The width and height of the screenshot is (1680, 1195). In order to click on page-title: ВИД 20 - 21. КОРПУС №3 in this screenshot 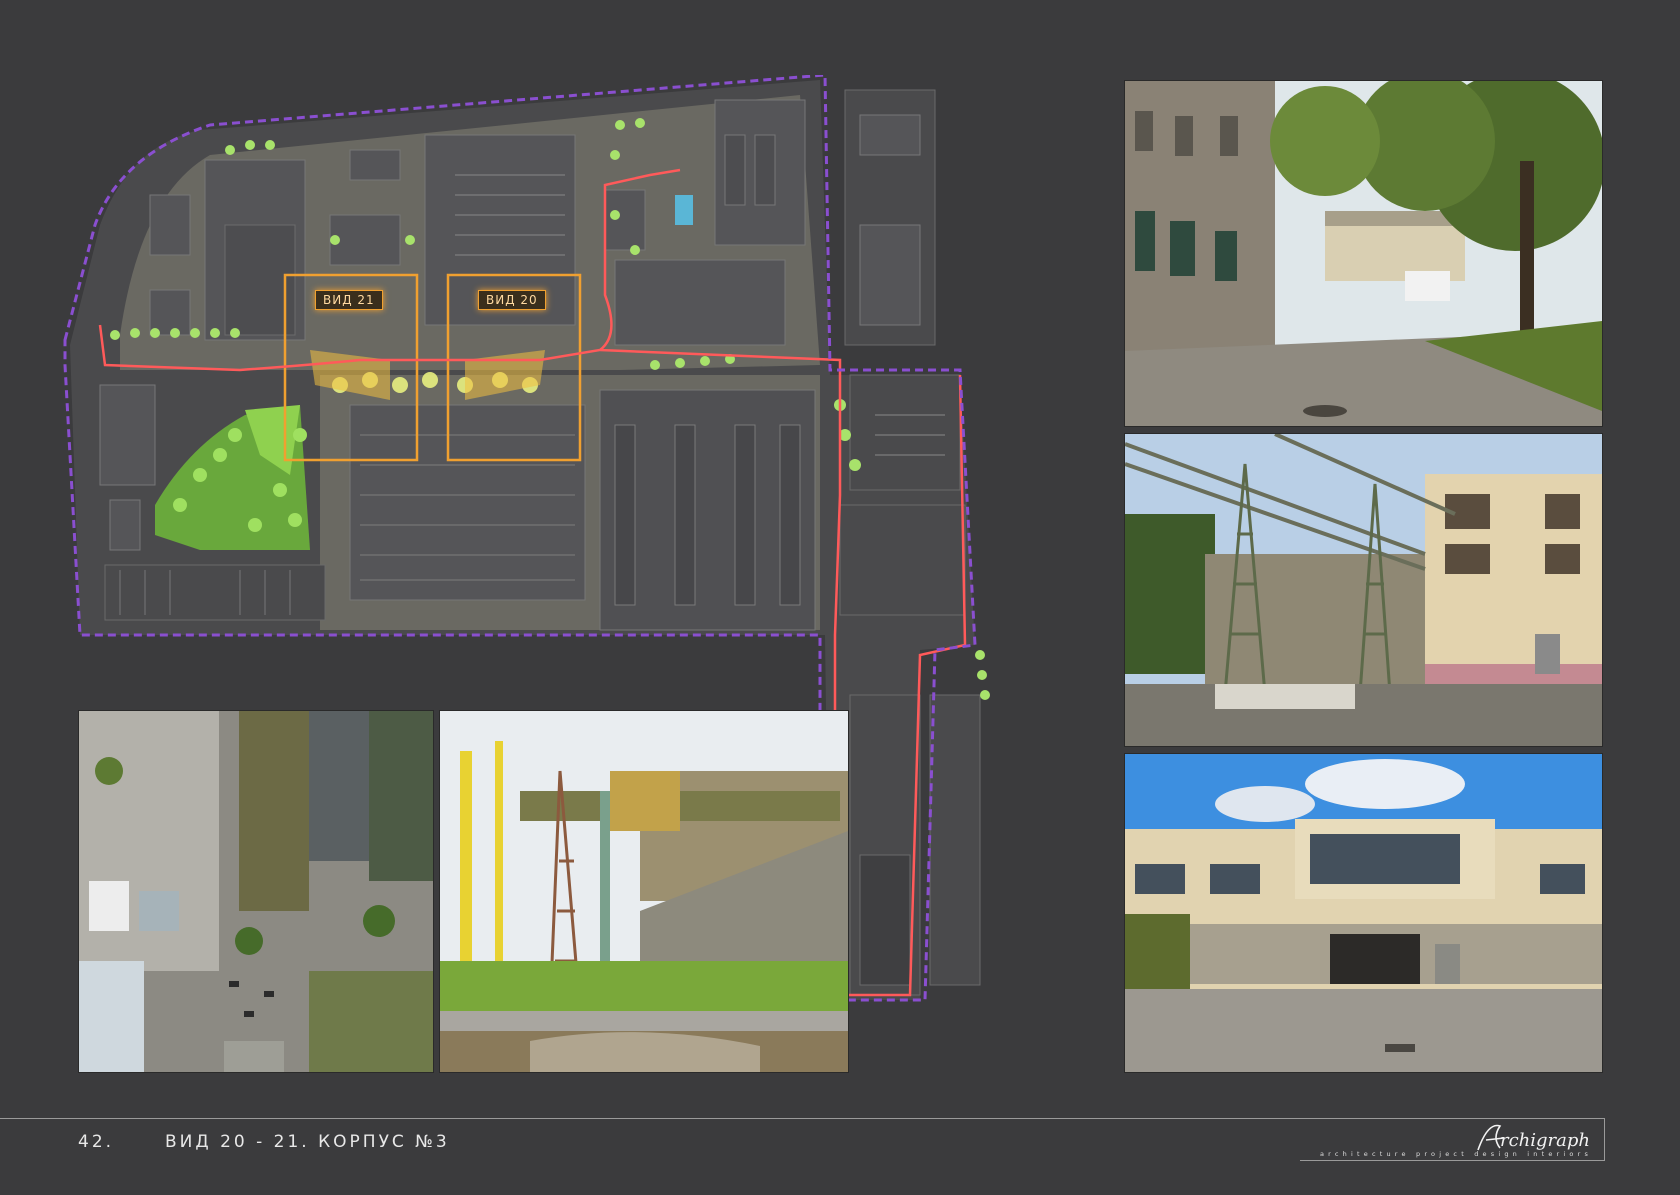, I will do `click(307, 1142)`.